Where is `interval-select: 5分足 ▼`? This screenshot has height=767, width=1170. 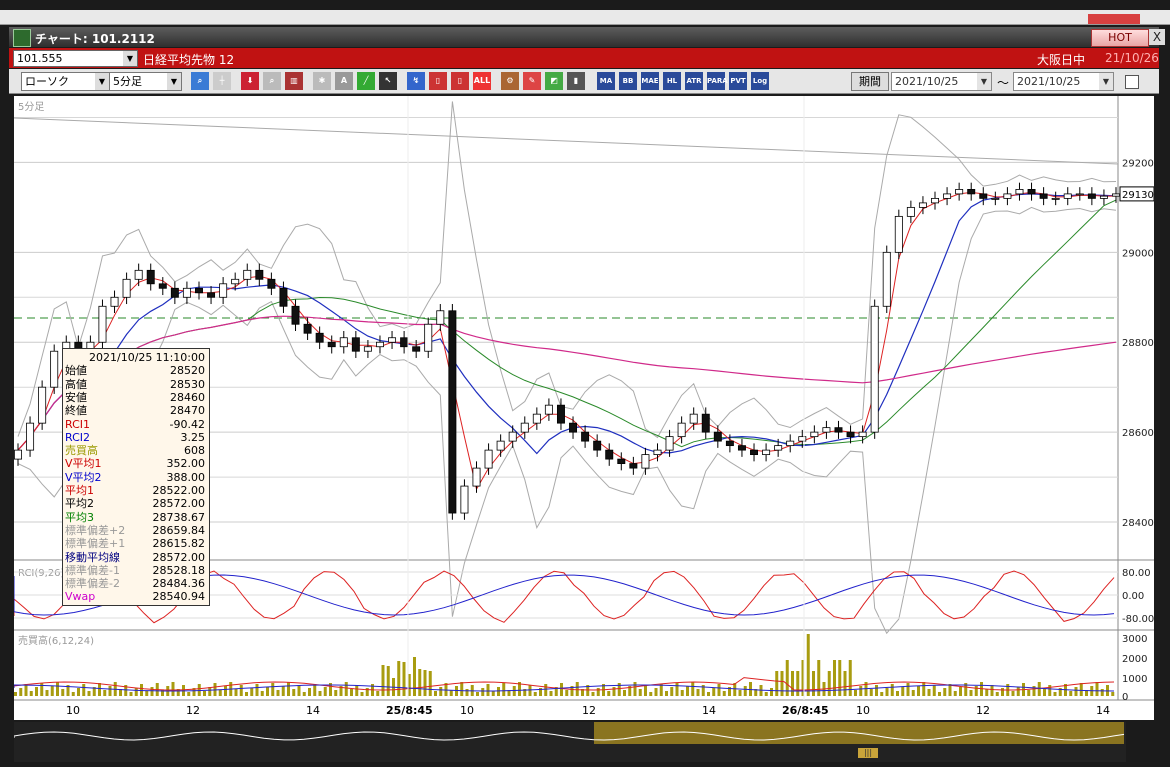 interval-select: 5分足 ▼ is located at coordinates (145, 81).